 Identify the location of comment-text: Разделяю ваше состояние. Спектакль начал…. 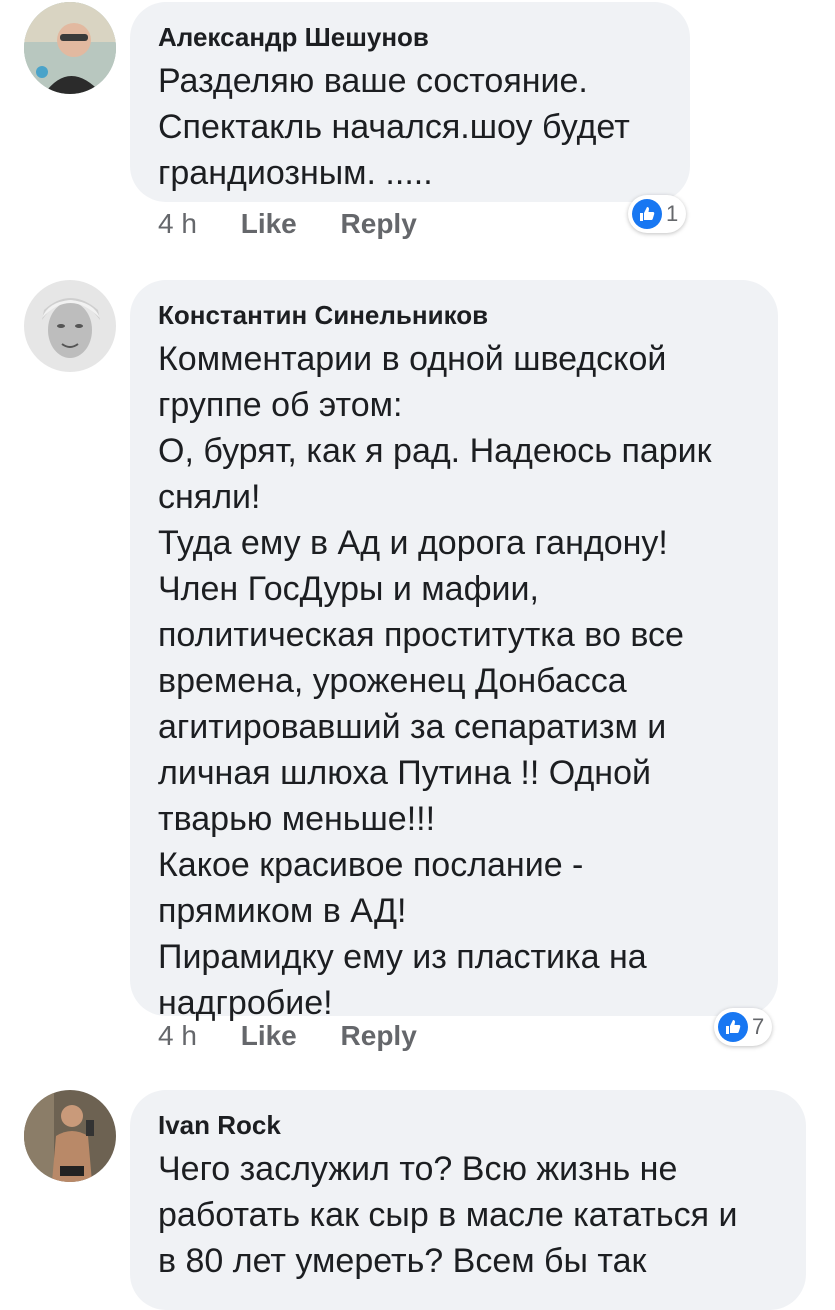
(394, 127).